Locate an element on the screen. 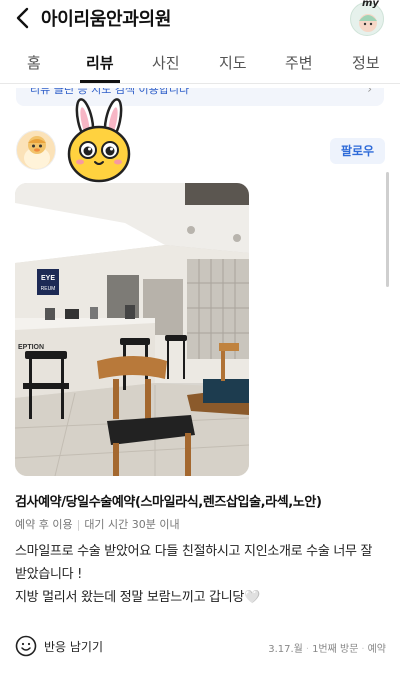  tab-map: 지도 is located at coordinates (233, 62).